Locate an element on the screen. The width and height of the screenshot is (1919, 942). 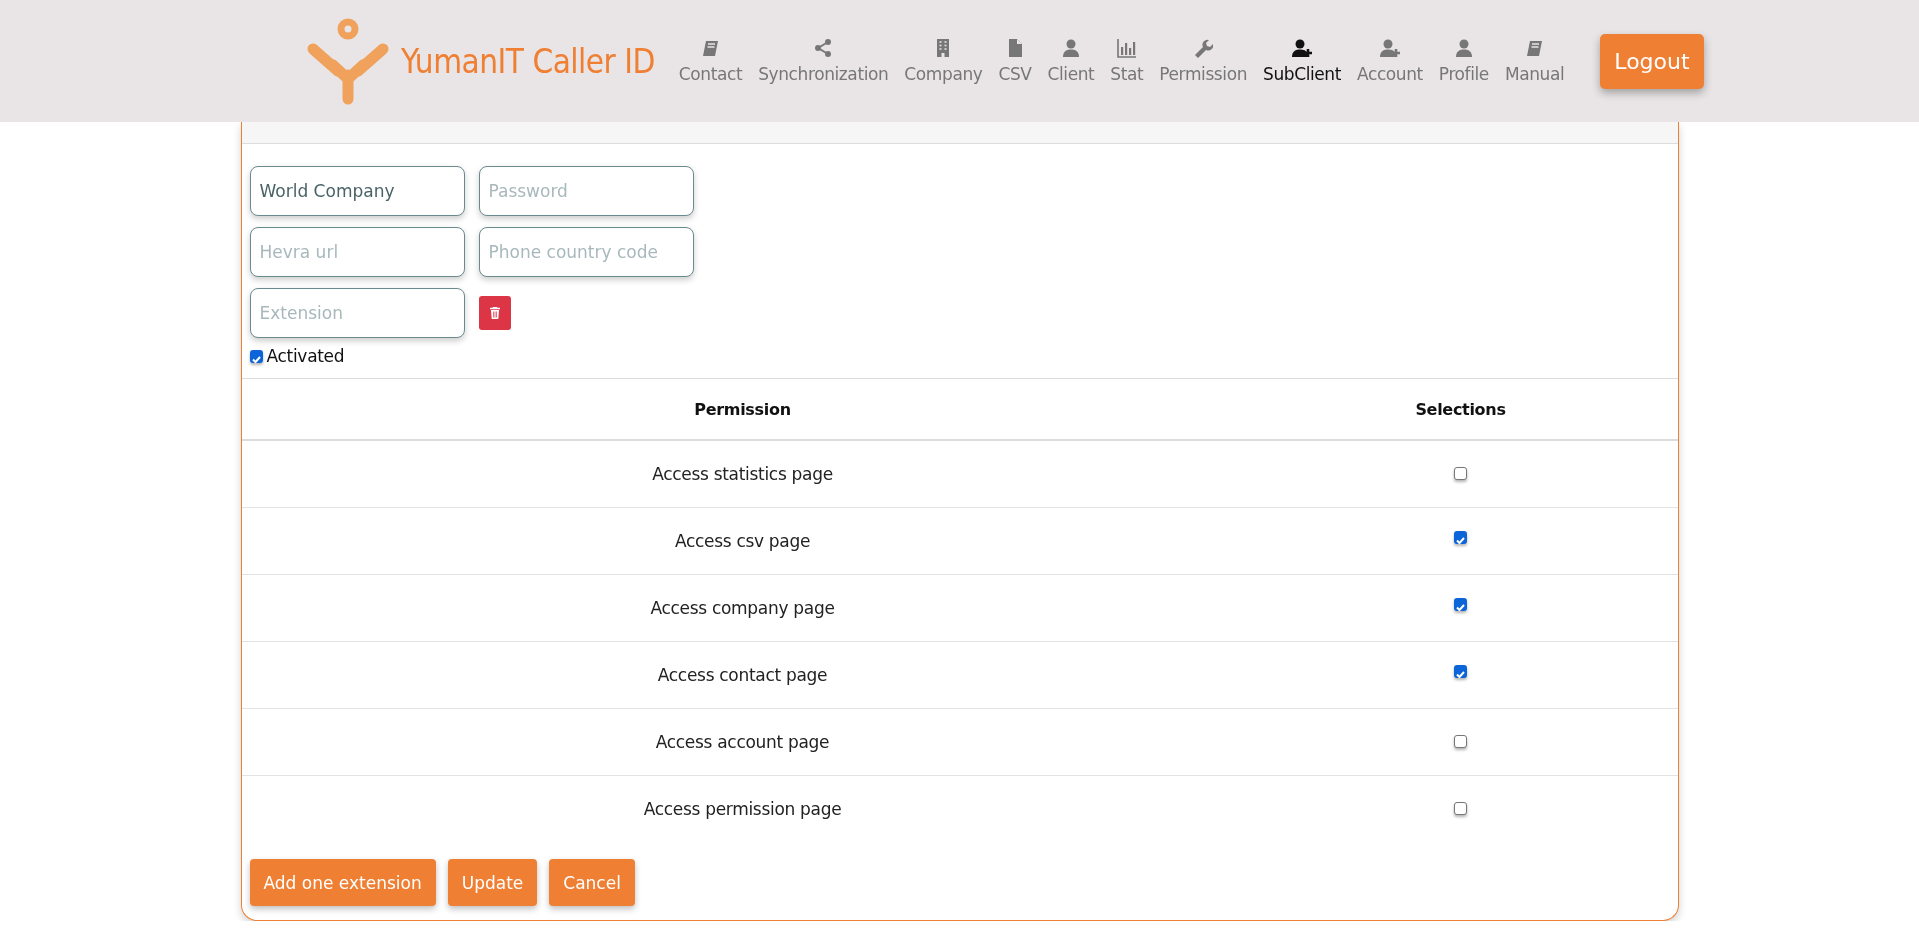
nav-link: Account is located at coordinates (1390, 61).